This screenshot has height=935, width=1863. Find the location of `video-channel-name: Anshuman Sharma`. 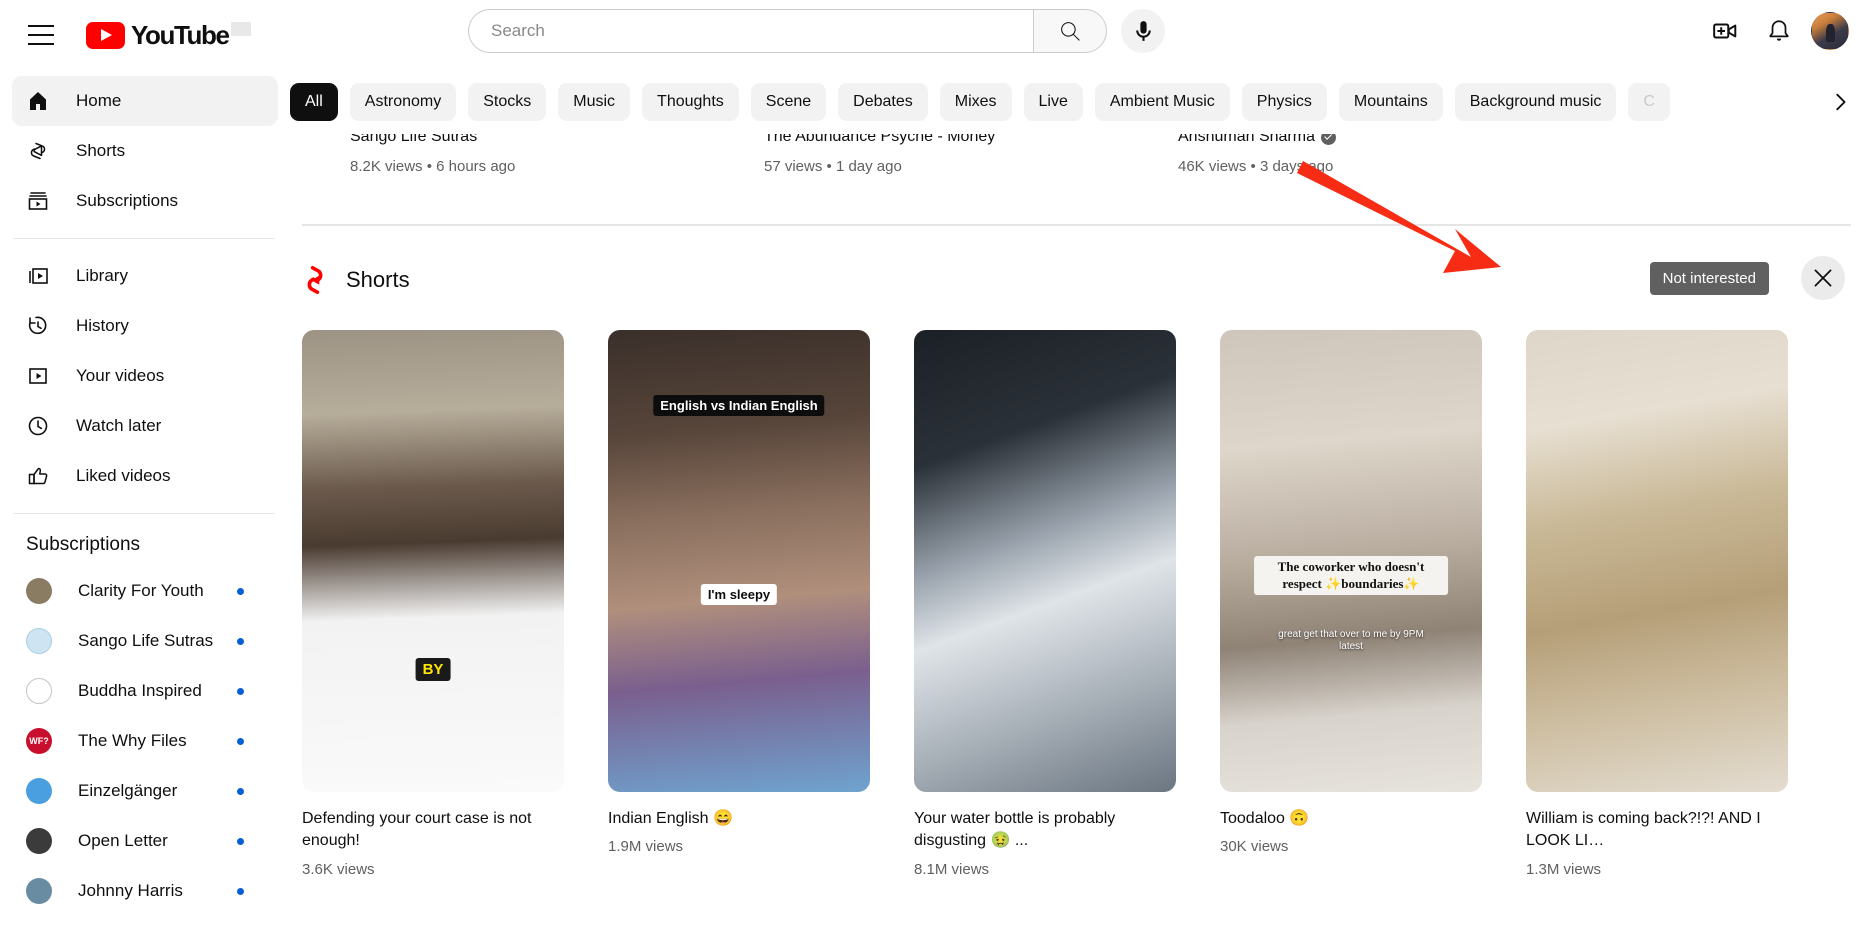

video-channel-name: Anshuman Sharma is located at coordinates (1257, 140).